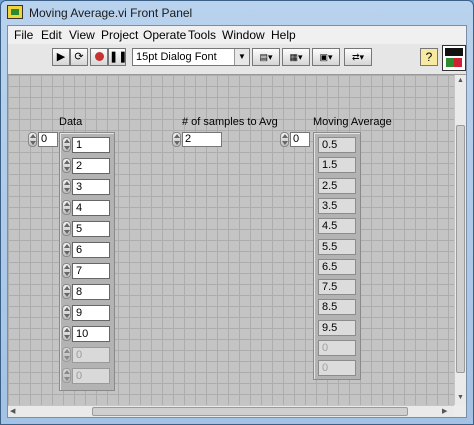  What do you see at coordinates (48, 139) in the screenshot?
I see `data-index-value: 0` at bounding box center [48, 139].